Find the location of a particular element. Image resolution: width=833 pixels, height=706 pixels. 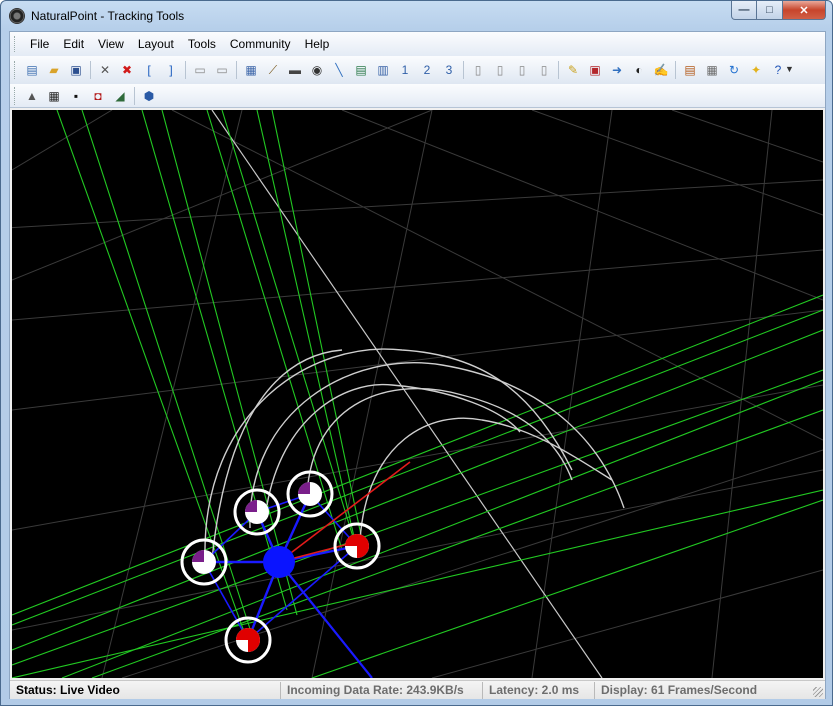

properties-icon: ▤ is located at coordinates (690, 70).